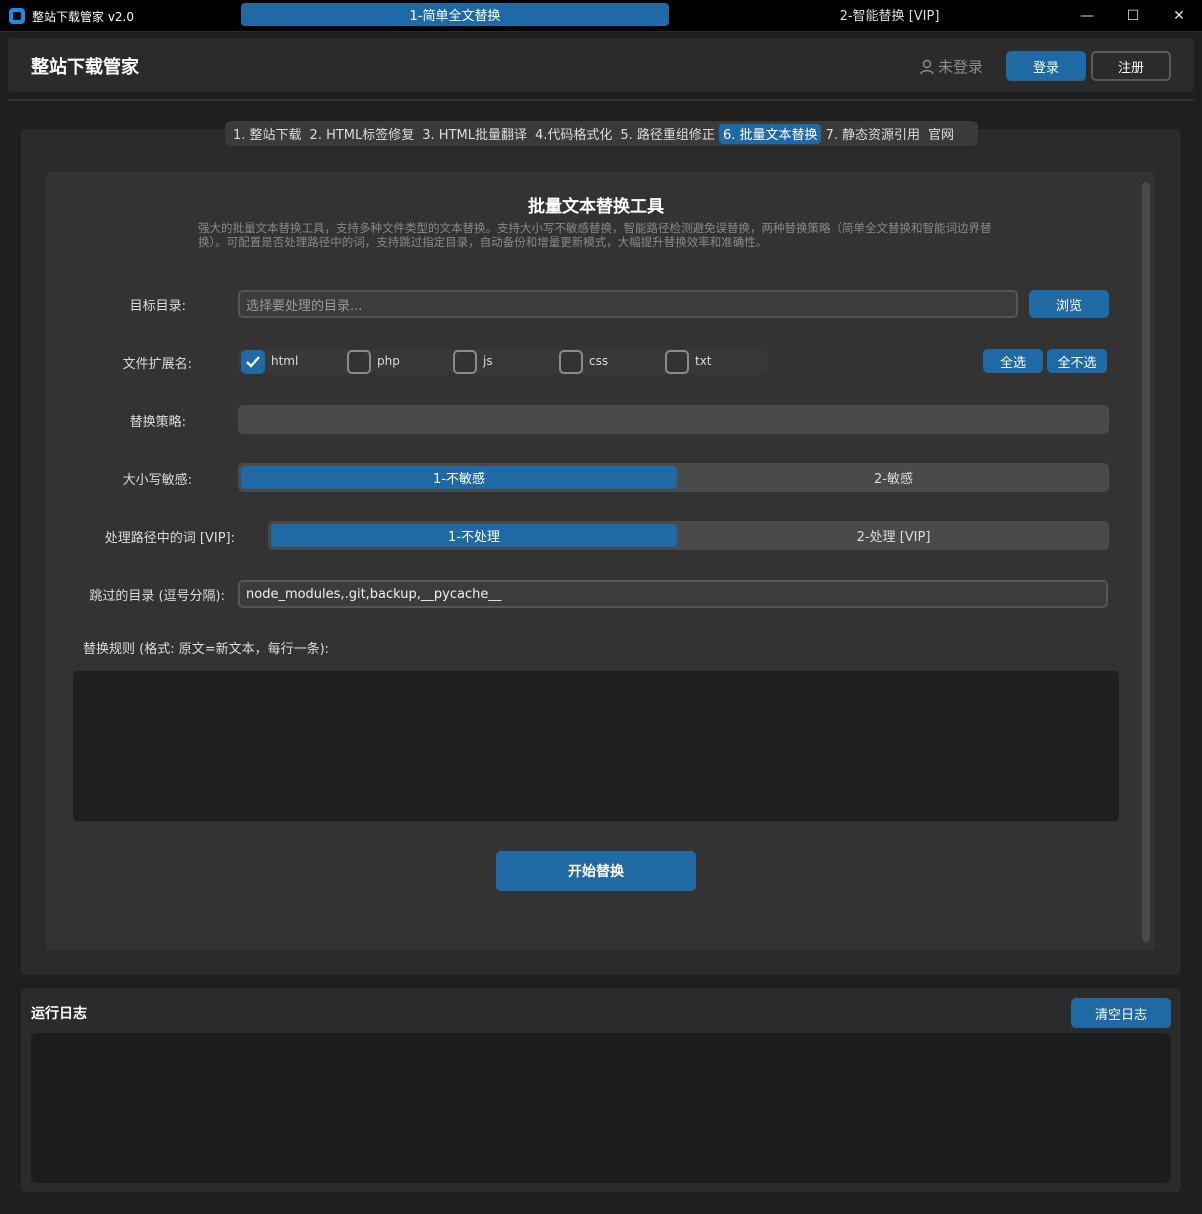 Image resolution: width=1202 pixels, height=1214 pixels. I want to click on tab-html-translate: 3. HTML批量翻译, so click(474, 134).